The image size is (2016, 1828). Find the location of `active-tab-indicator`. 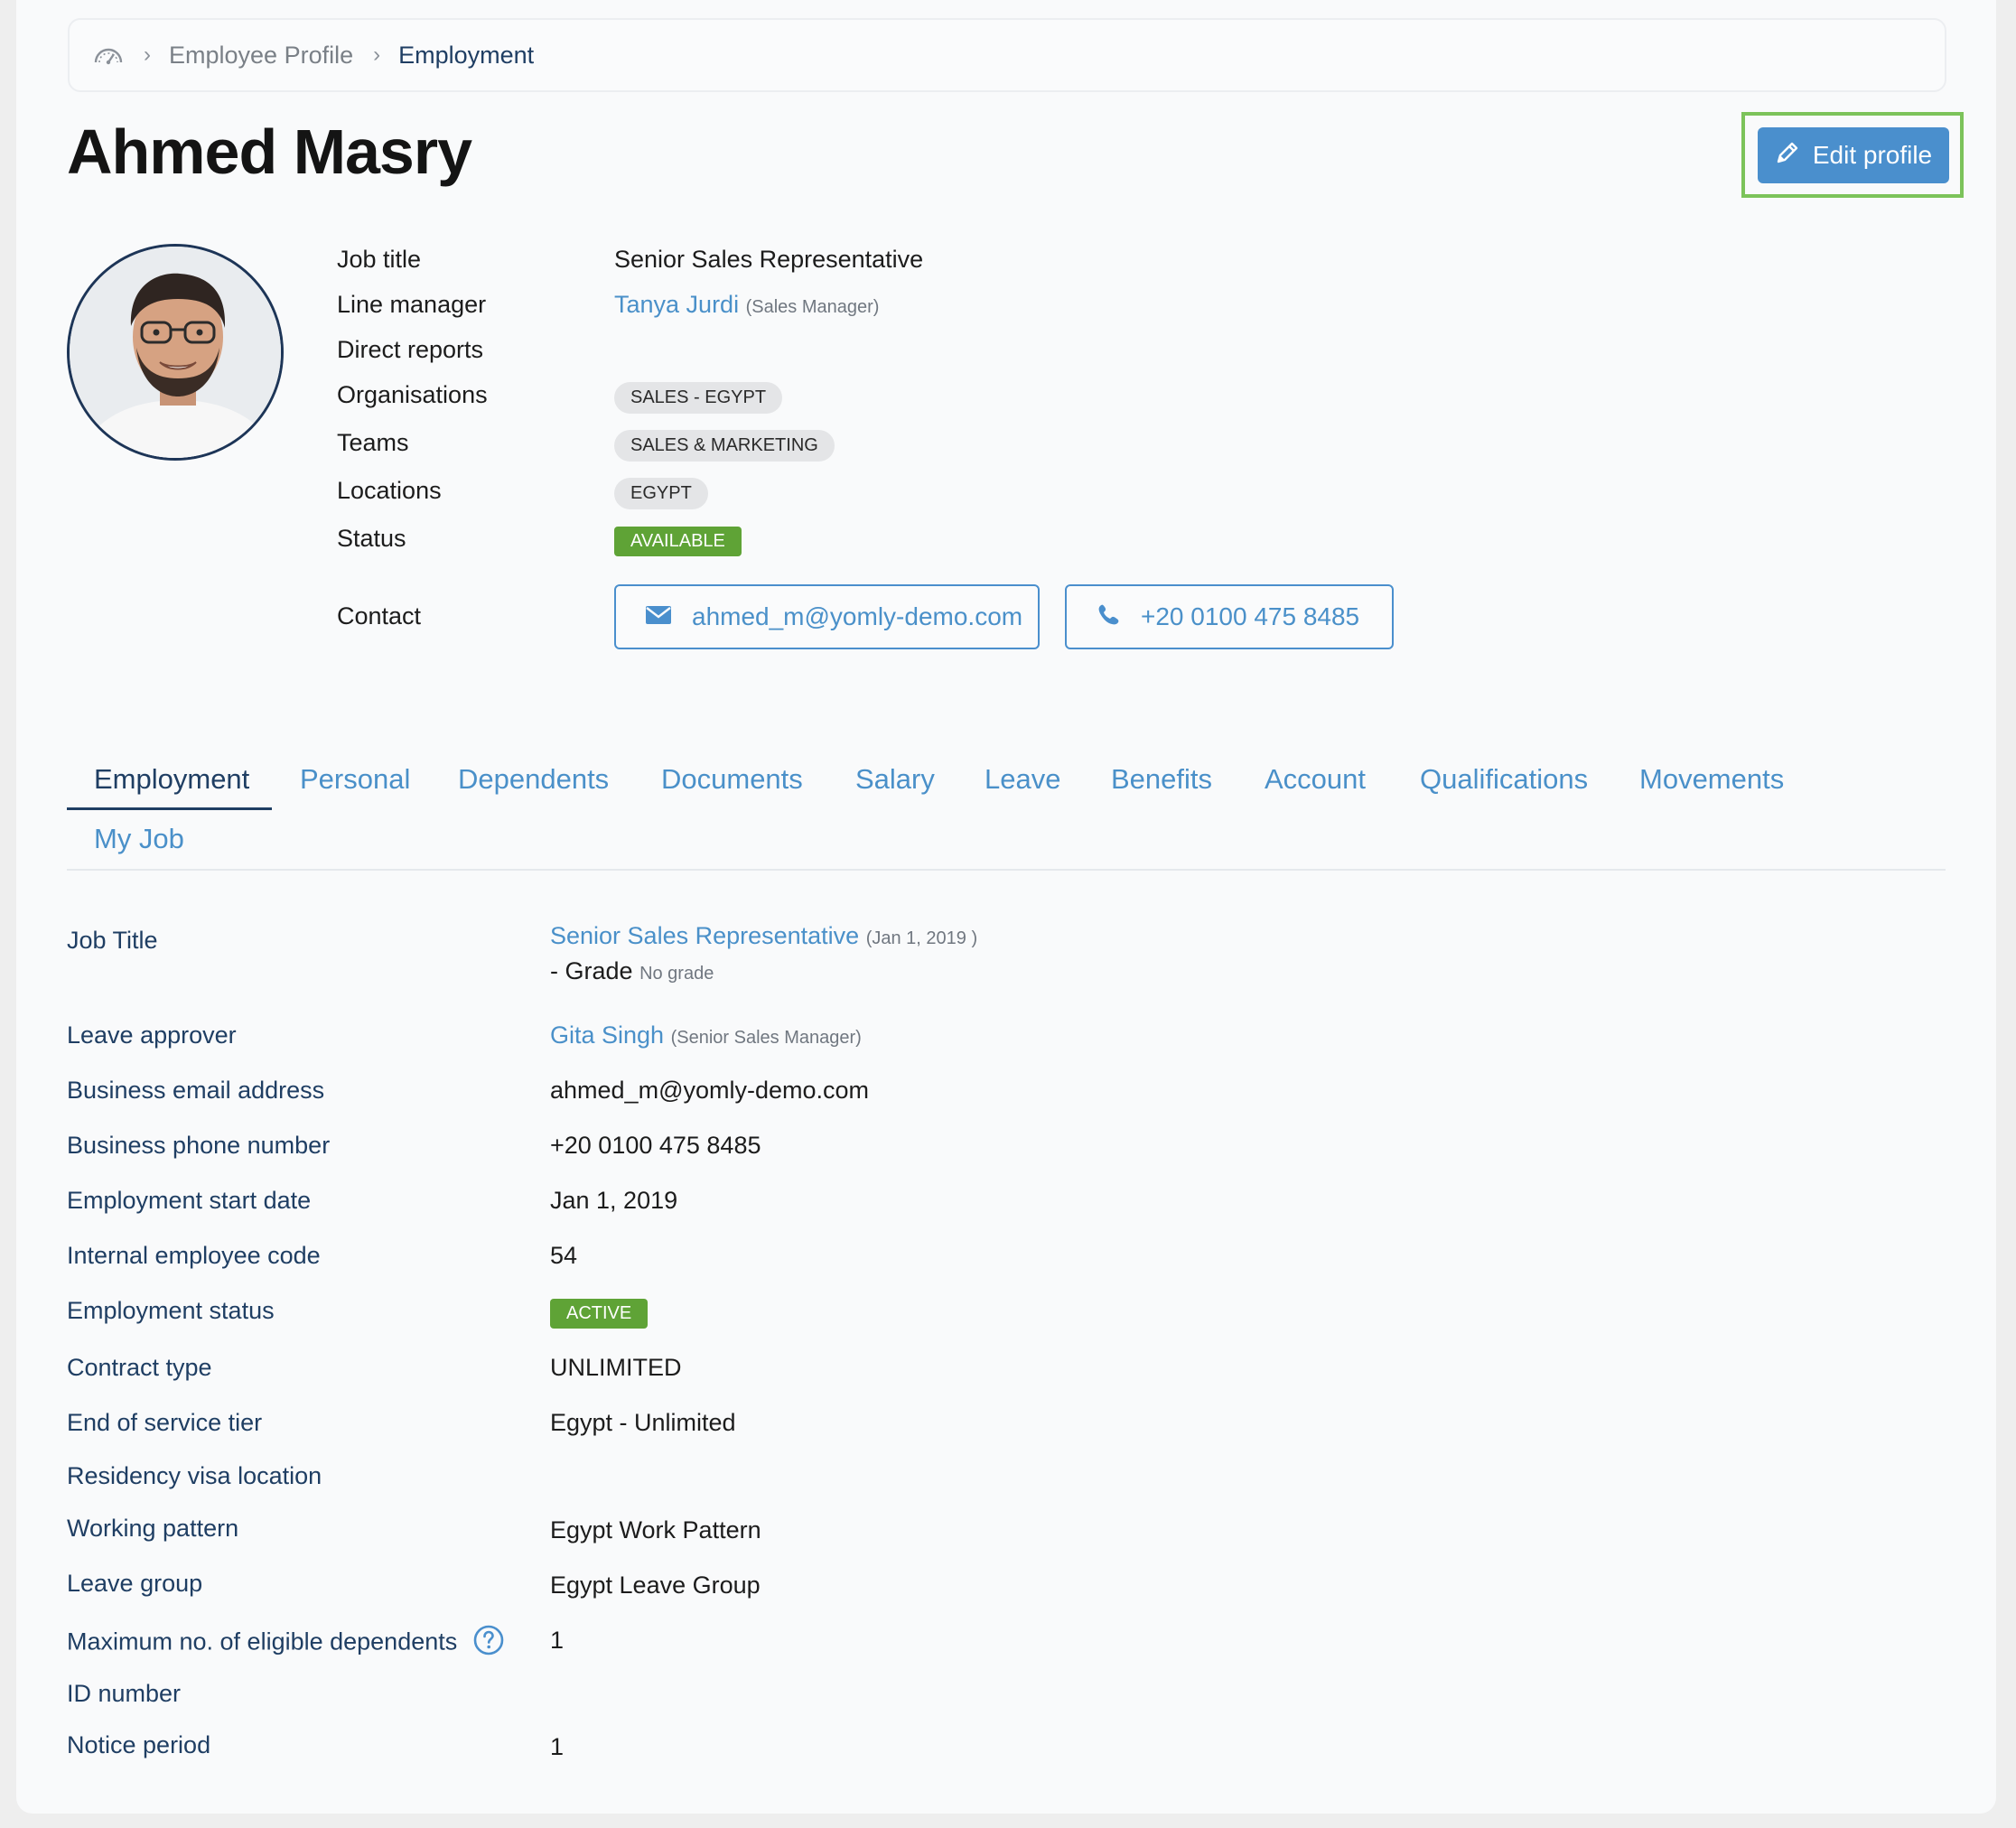

active-tab-indicator is located at coordinates (169, 808).